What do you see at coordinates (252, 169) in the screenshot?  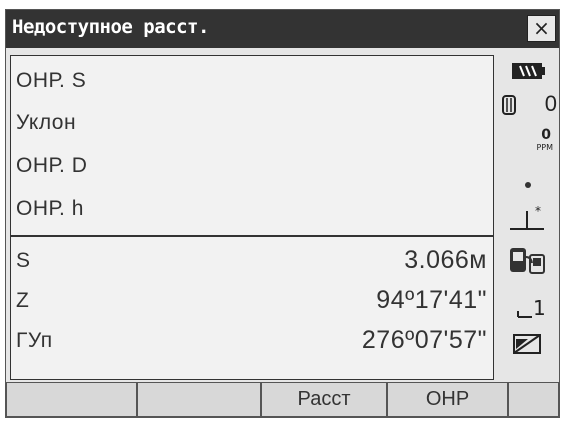 I see `field-row-onr-d: ОНР. D` at bounding box center [252, 169].